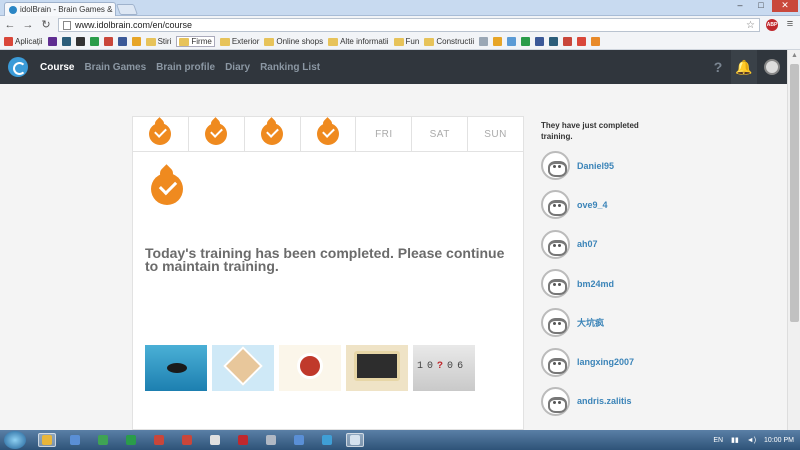  I want to click on user-row: langxing2007, so click(661, 361).